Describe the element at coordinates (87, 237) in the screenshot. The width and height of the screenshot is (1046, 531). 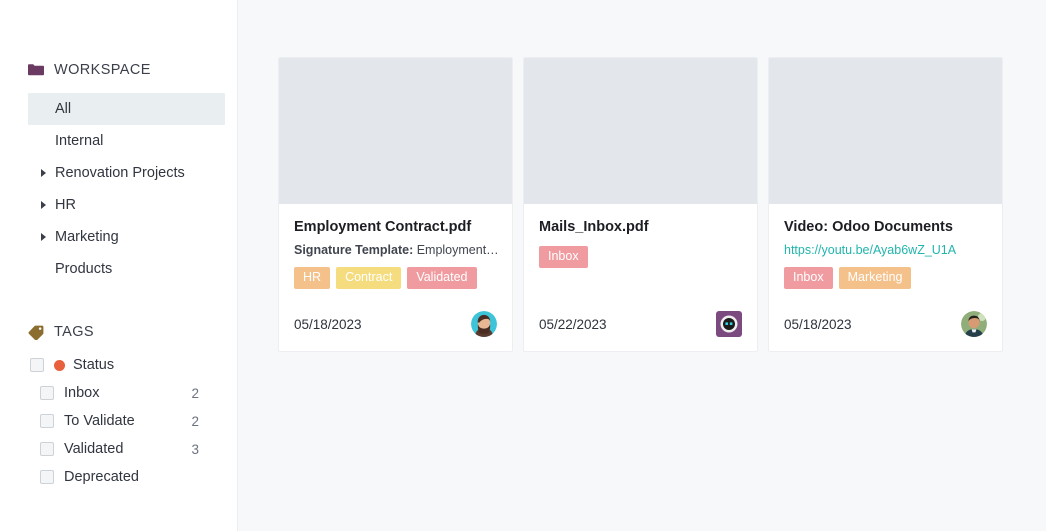
I see `sidebar-item-label: Marketing` at that location.